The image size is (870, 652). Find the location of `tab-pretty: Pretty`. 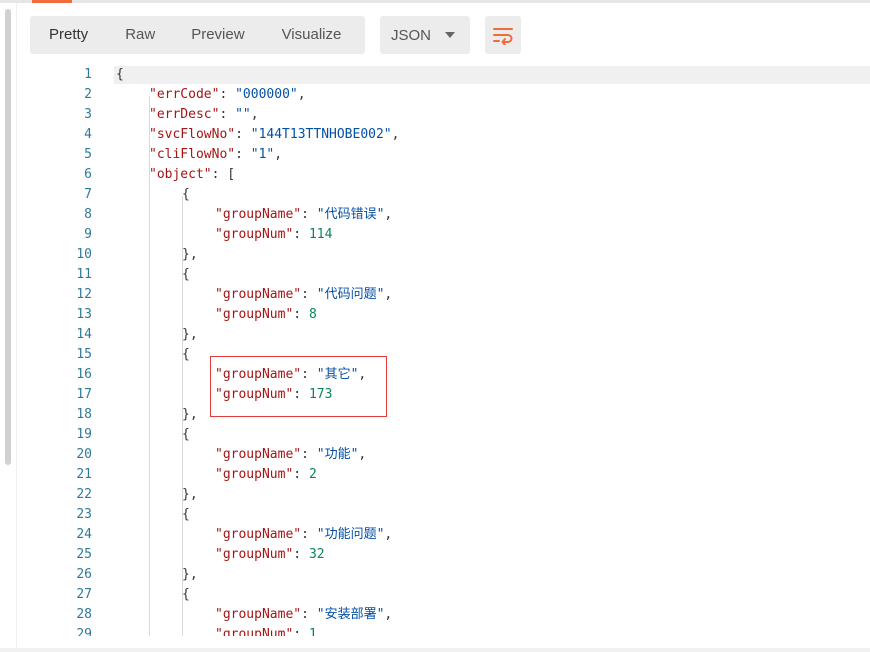

tab-pretty: Pretty is located at coordinates (68, 35).